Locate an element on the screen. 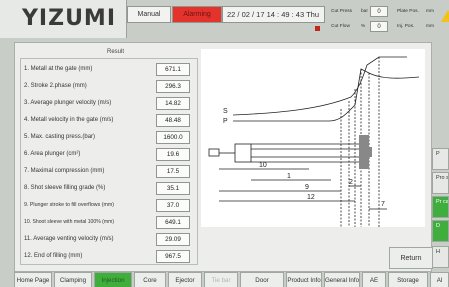 The image size is (449, 287). side-button-d: D is located at coordinates (440, 231).